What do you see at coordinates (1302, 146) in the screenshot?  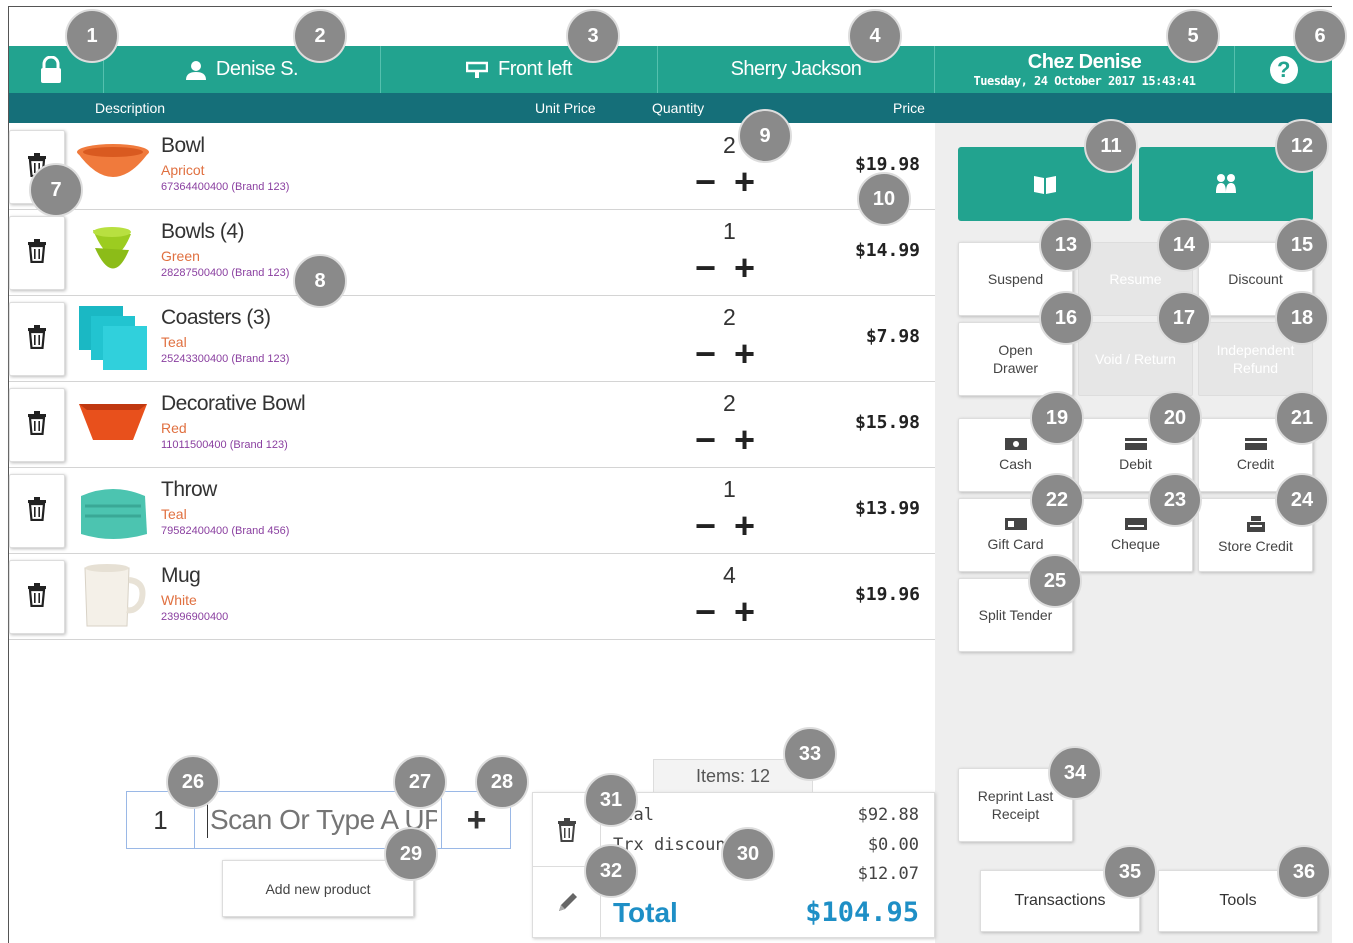 I see `callout-badge: 12` at bounding box center [1302, 146].